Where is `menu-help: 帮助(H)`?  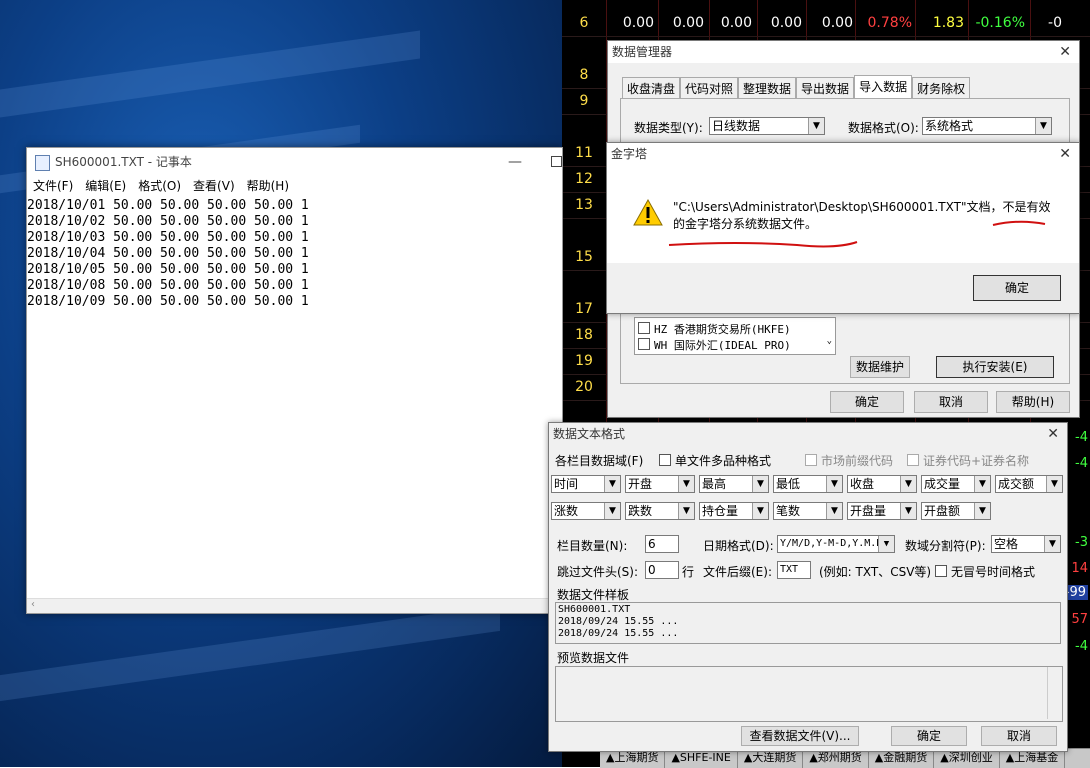 menu-help: 帮助(H) is located at coordinates (268, 186).